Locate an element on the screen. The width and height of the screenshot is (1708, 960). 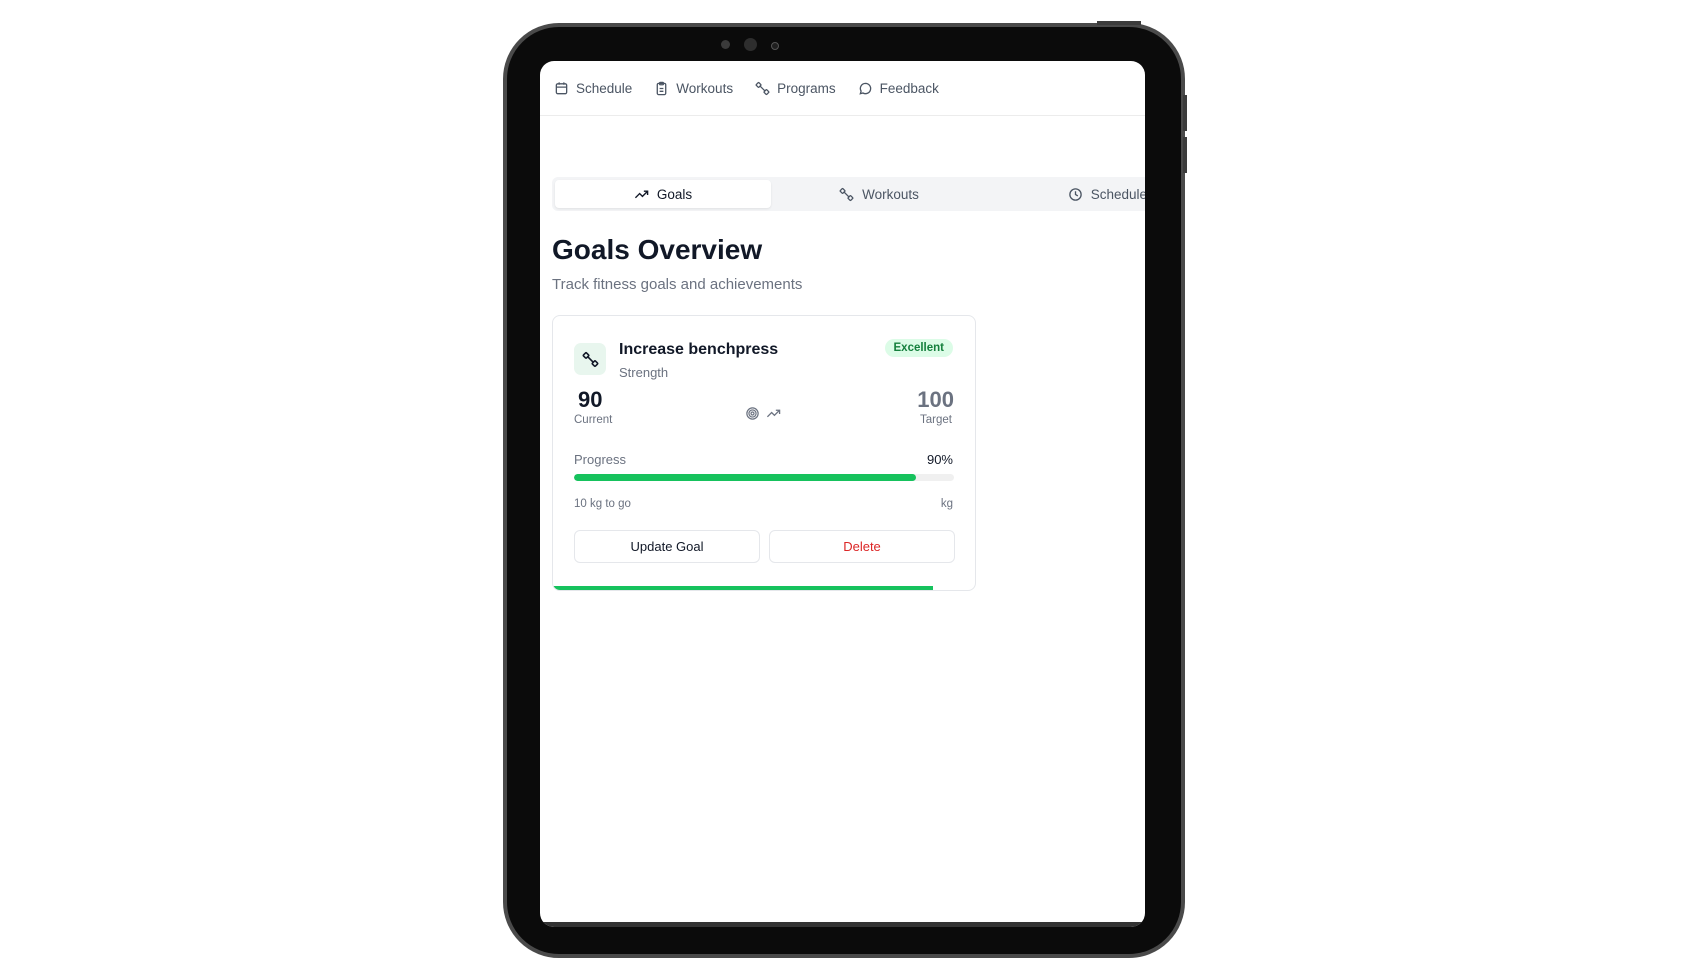
nav-item-label: Workouts is located at coordinates (705, 88).